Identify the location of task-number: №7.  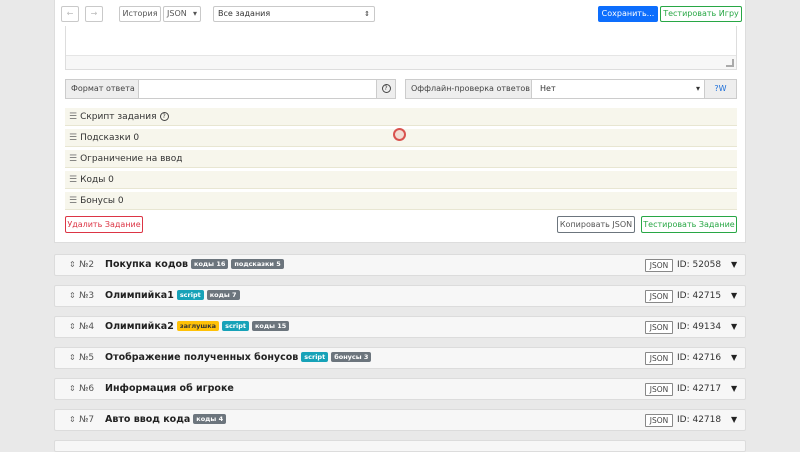
(87, 420).